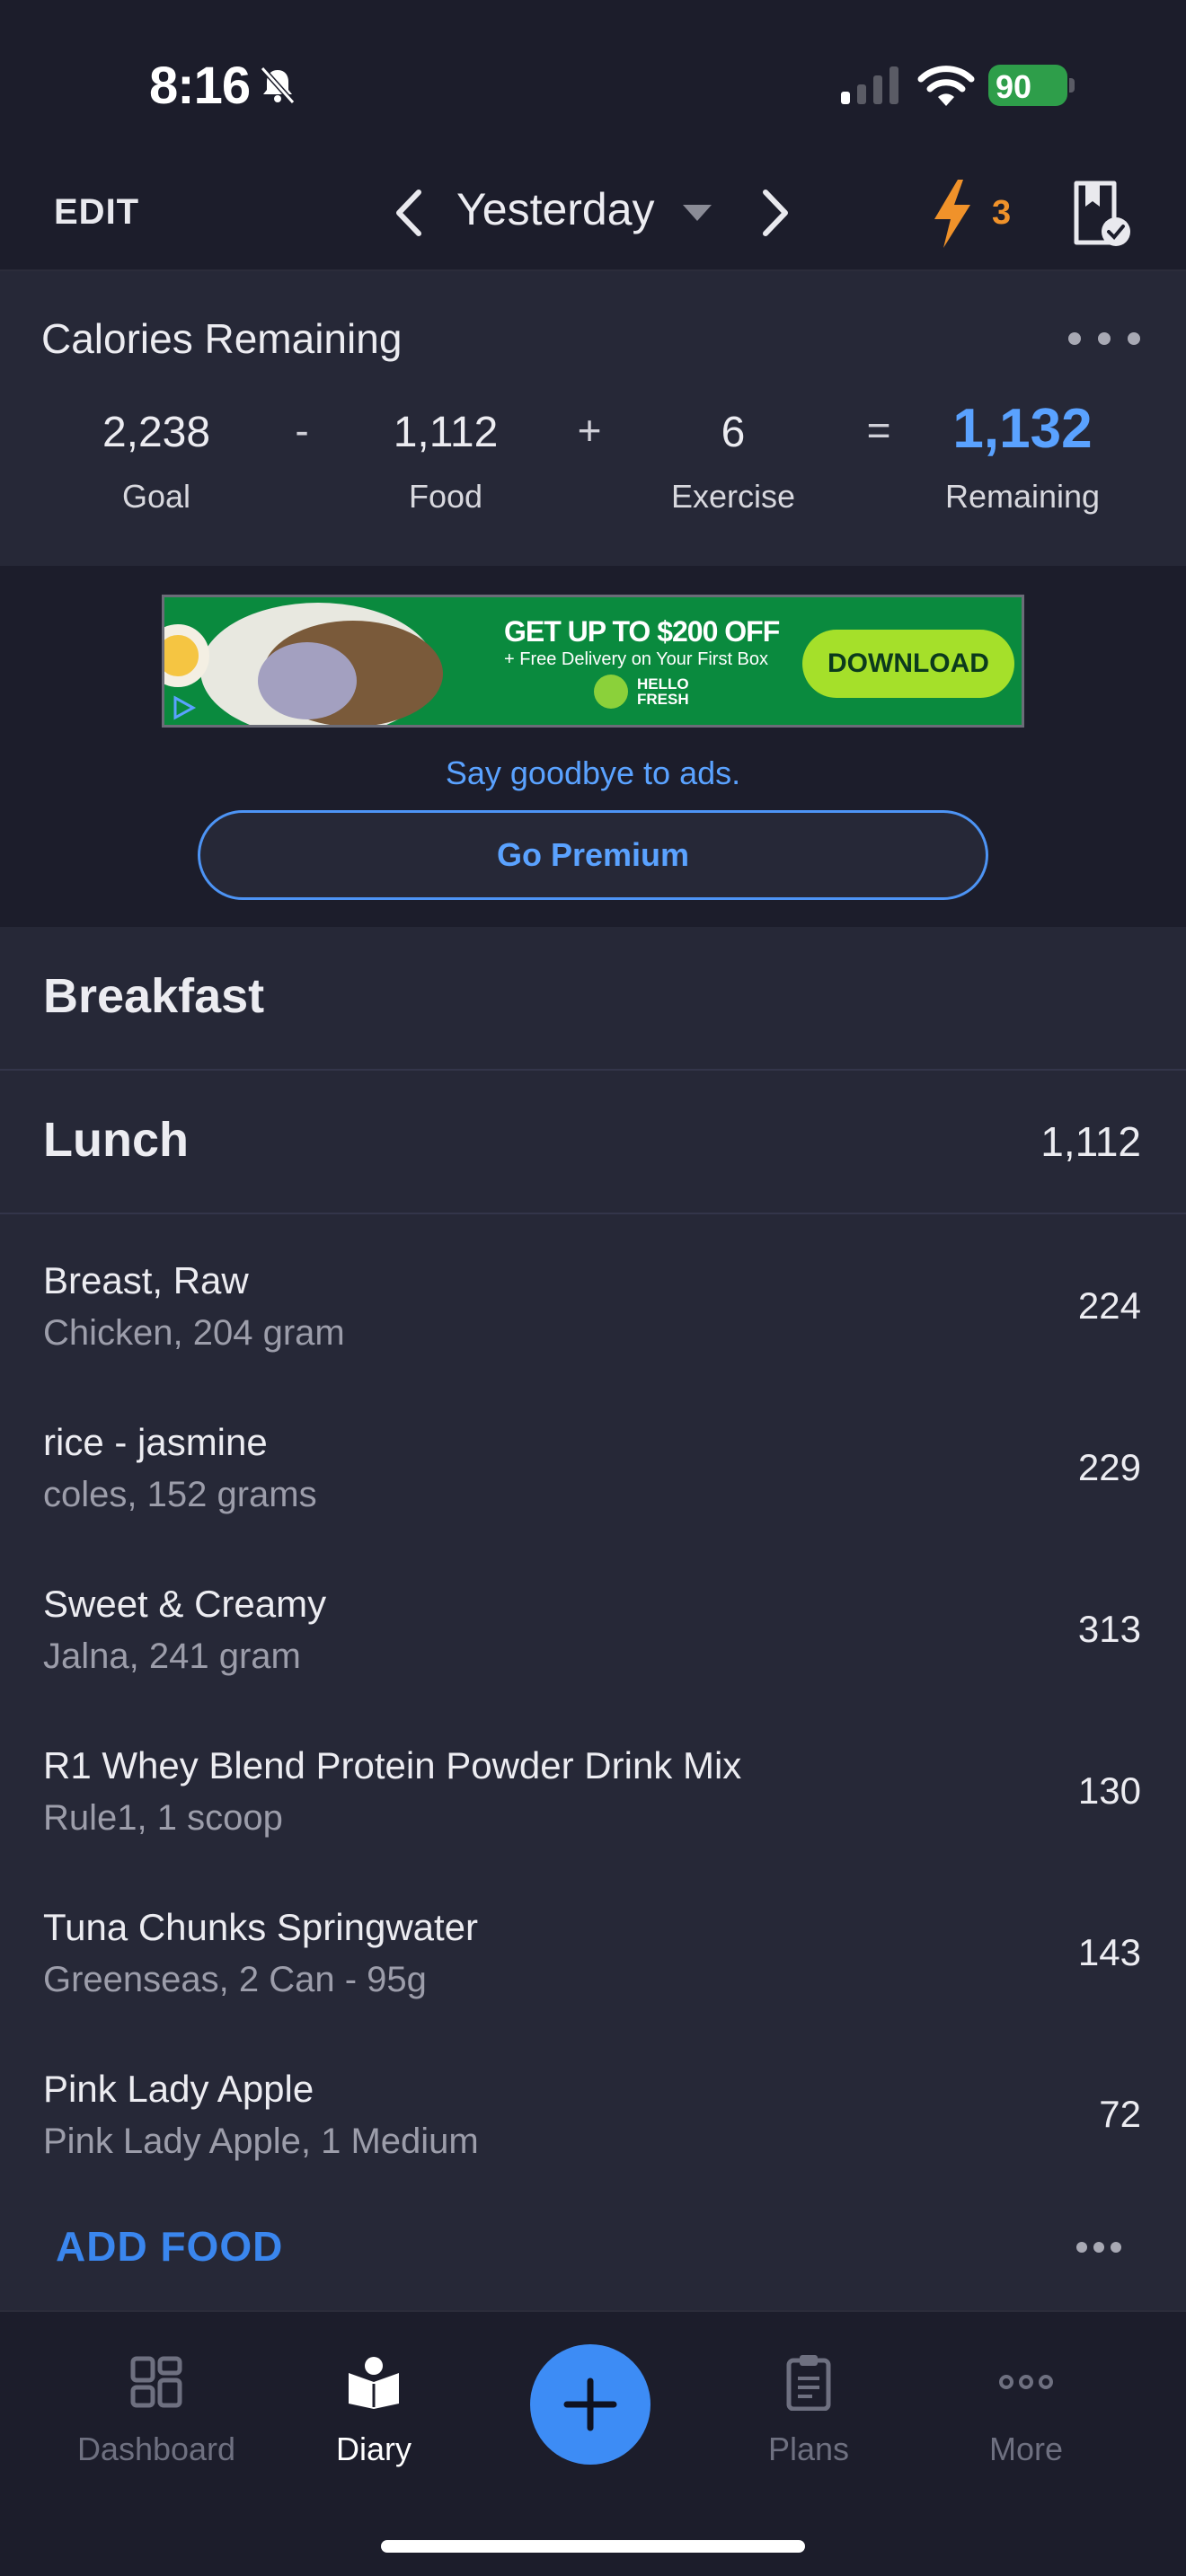 Image resolution: width=1186 pixels, height=2576 pixels. I want to click on grid-icon, so click(156, 2382).